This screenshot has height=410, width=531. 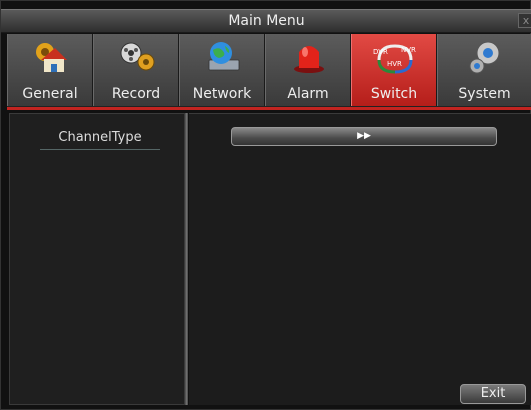 I want to click on channel-type-switch-button: ▶▶, so click(x=364, y=136).